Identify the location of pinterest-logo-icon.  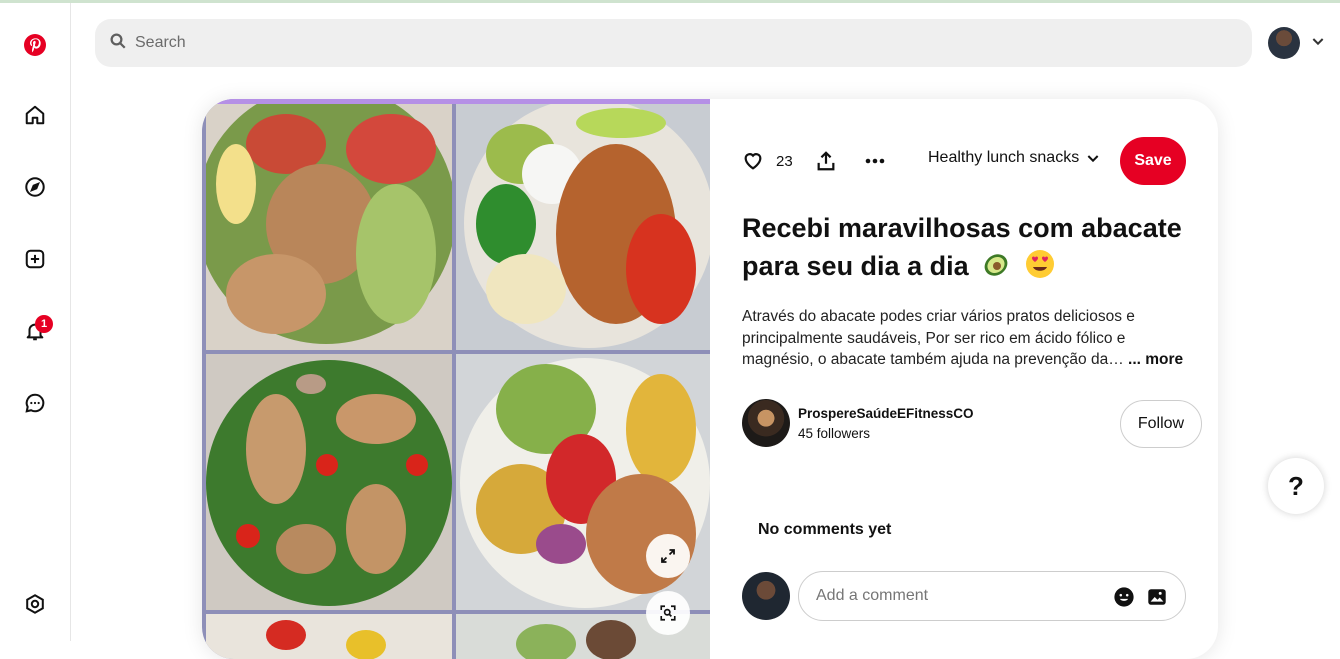
(35, 45).